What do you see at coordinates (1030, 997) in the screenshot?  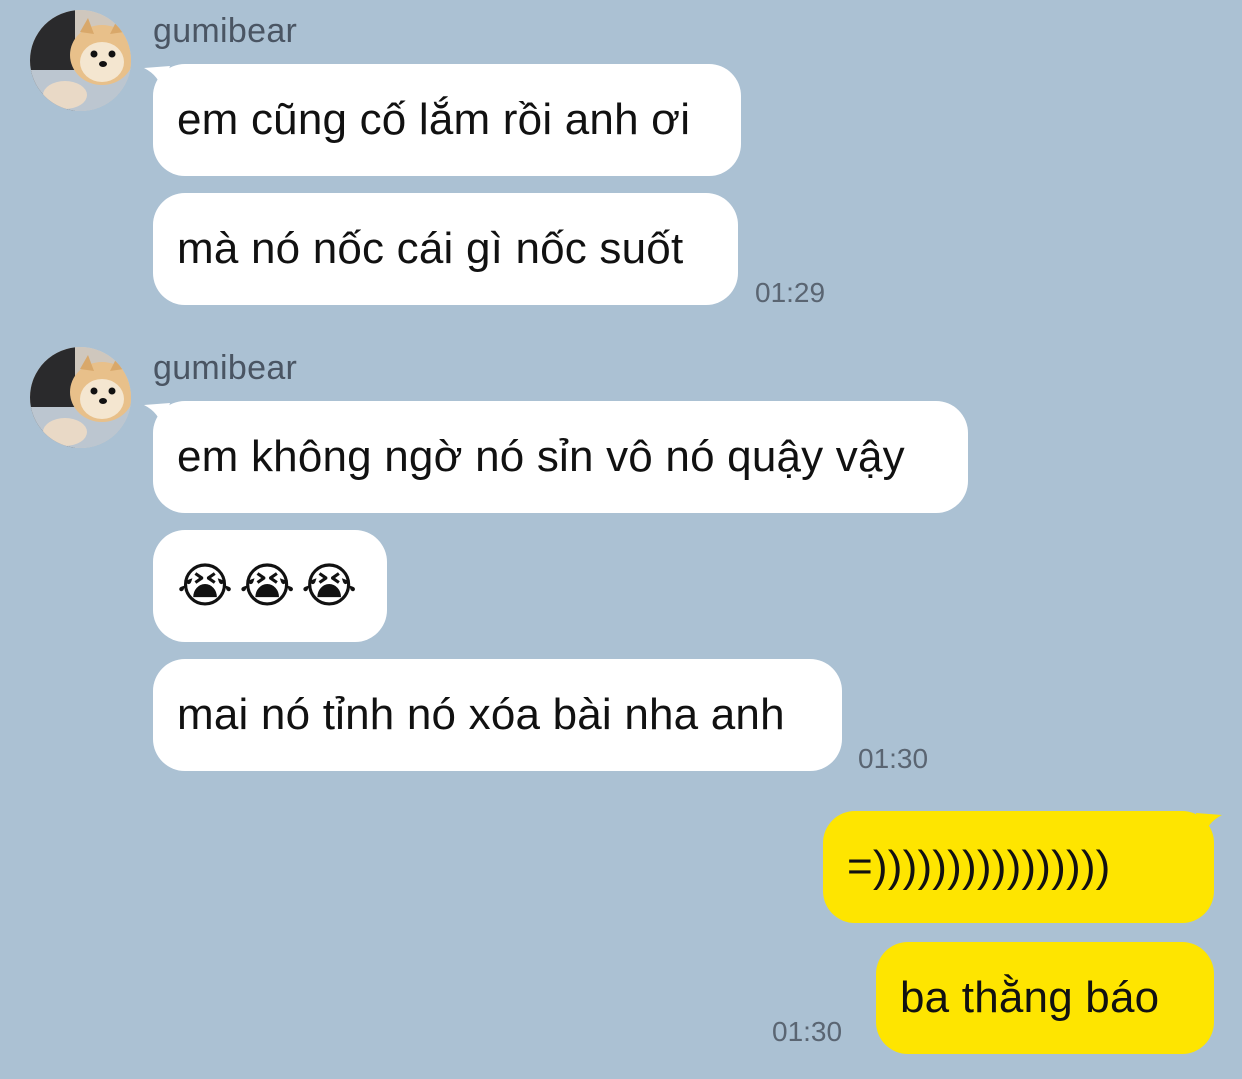 I see `message-text: ba thằng báo` at bounding box center [1030, 997].